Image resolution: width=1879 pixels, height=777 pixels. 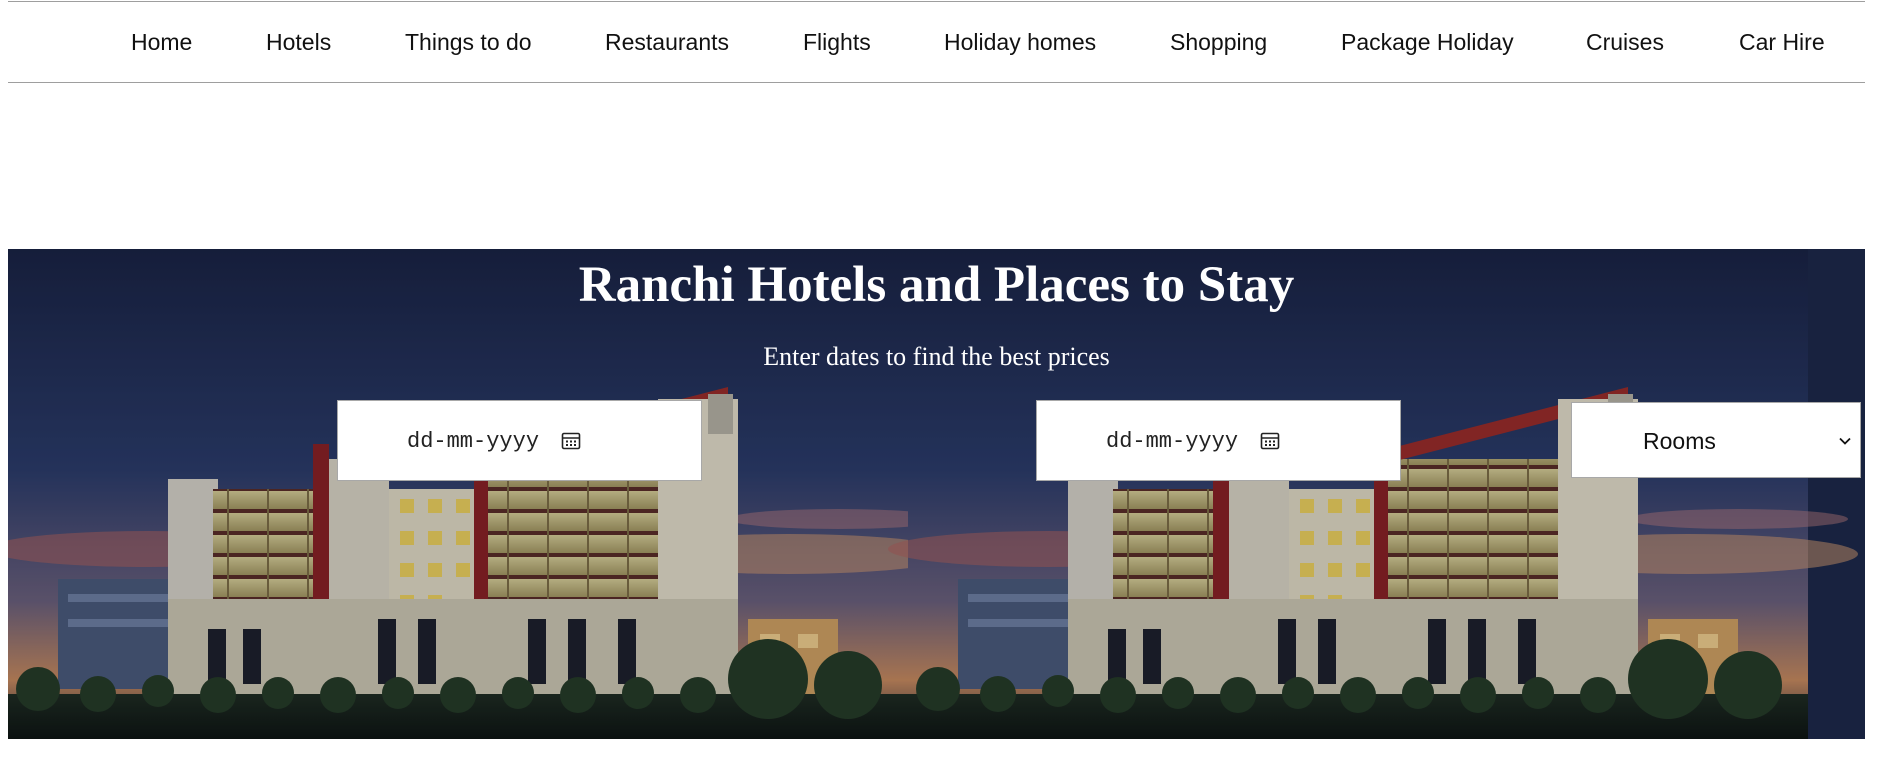 What do you see at coordinates (161, 42) in the screenshot?
I see `nav-link-home: Home` at bounding box center [161, 42].